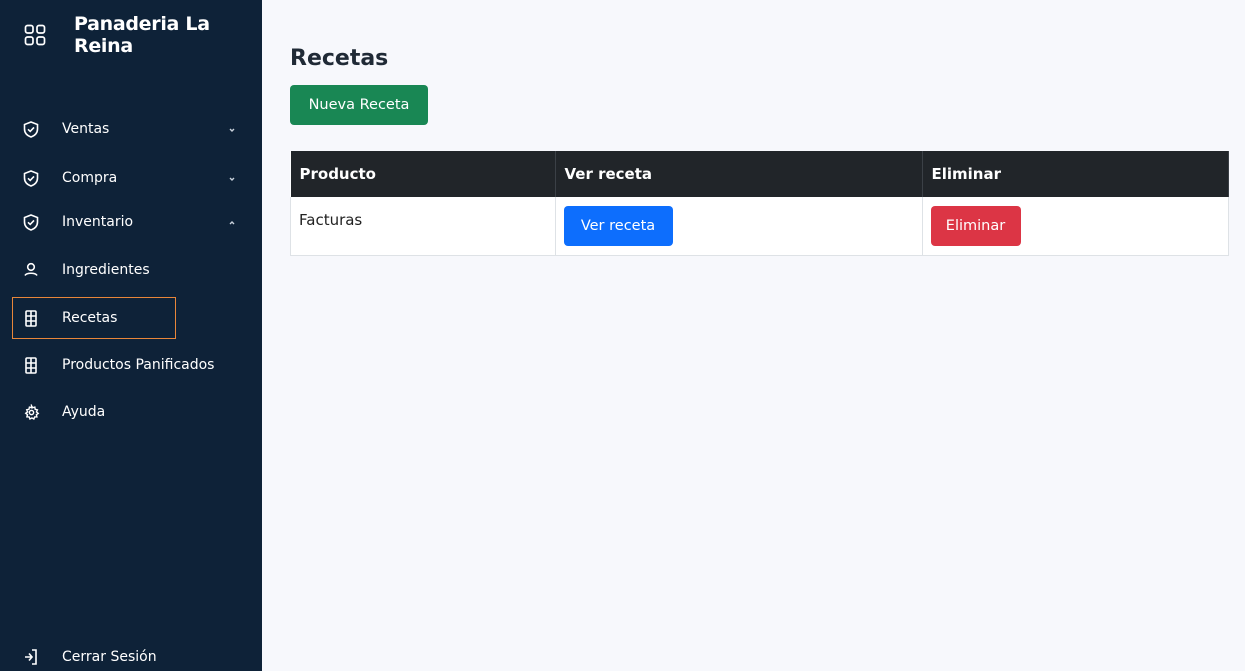 This screenshot has width=1245, height=672. Describe the element at coordinates (84, 412) in the screenshot. I see `sidebar-item-label: Ayuda` at that location.